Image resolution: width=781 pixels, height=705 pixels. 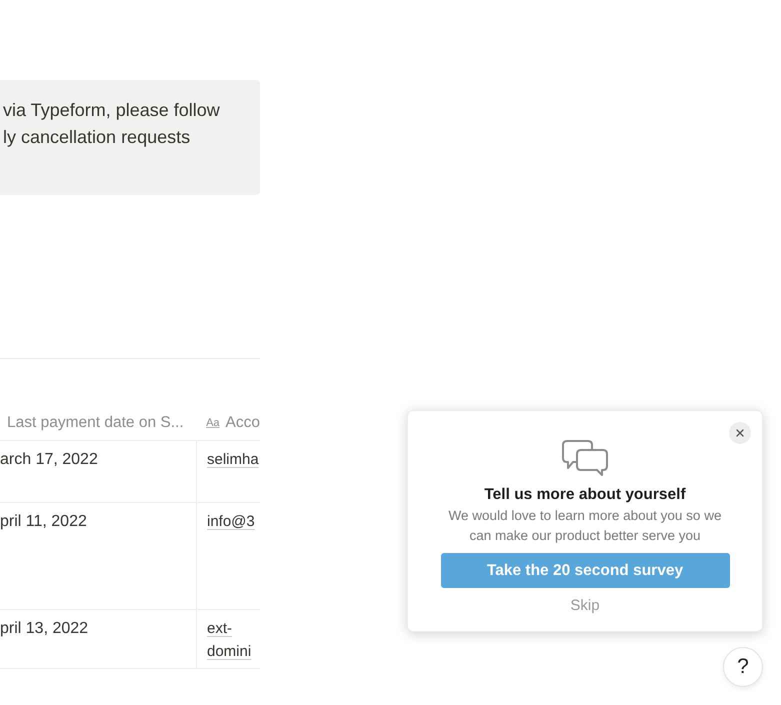 I want to click on date-cell: pril 13, 2022, so click(x=44, y=628).